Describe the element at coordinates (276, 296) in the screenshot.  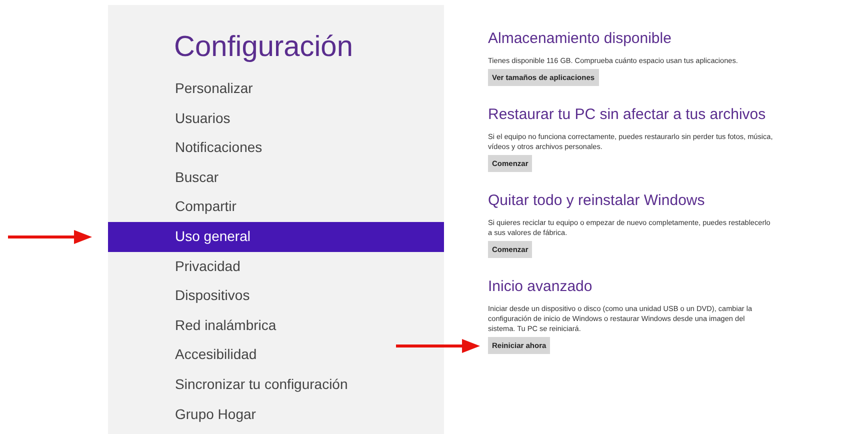
I see `settings-menu-item: Dispositivos` at that location.